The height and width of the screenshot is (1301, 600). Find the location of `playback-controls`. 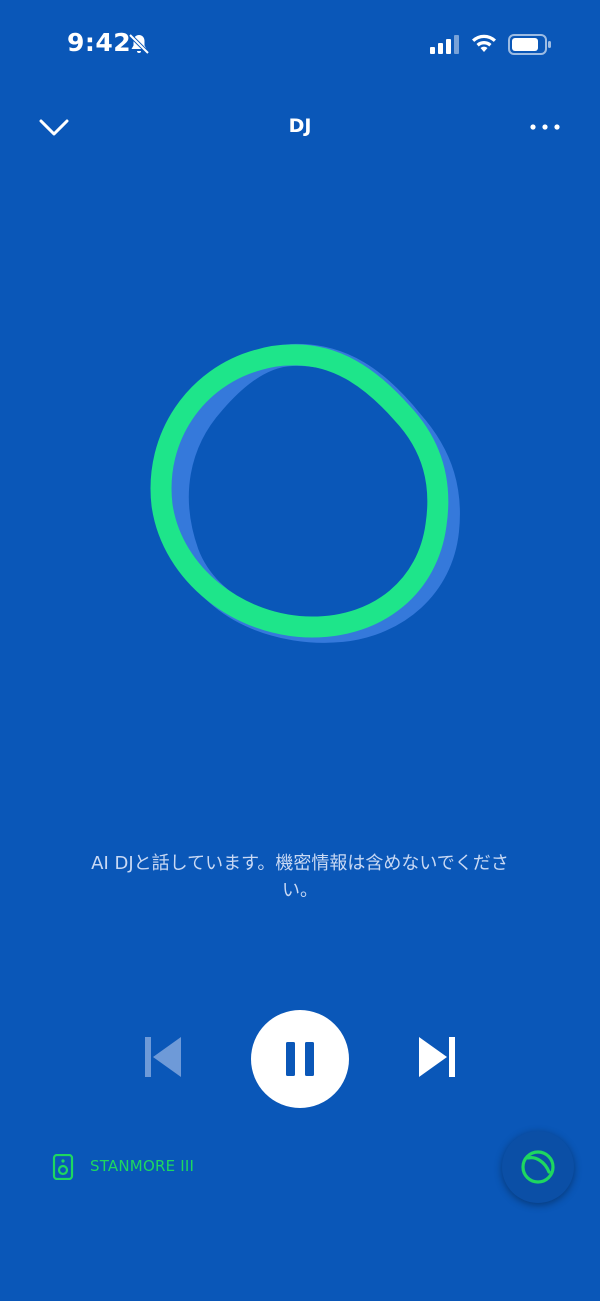

playback-controls is located at coordinates (300, 1065).